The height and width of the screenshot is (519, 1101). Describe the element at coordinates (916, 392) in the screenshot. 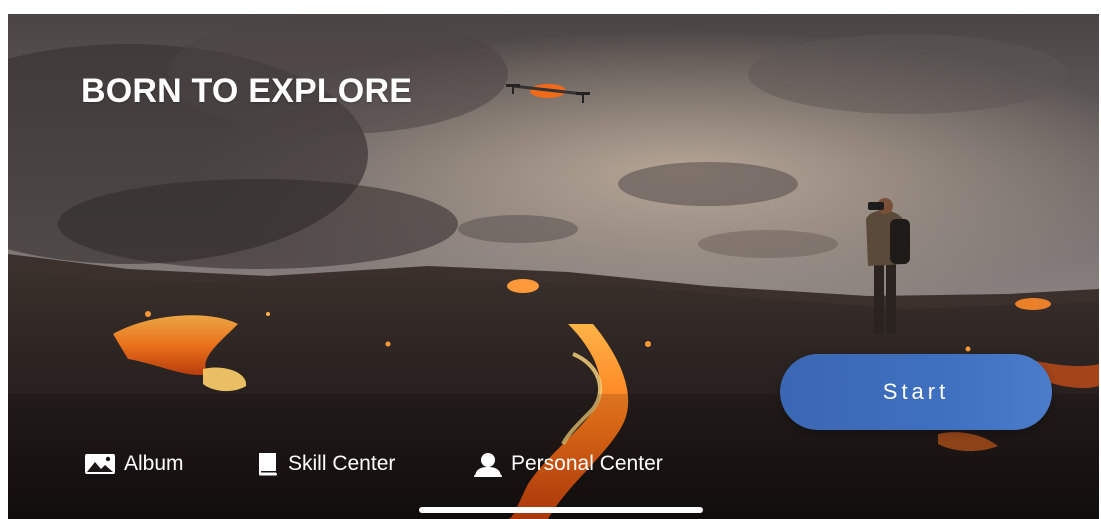

I see `start-button: Start` at that location.